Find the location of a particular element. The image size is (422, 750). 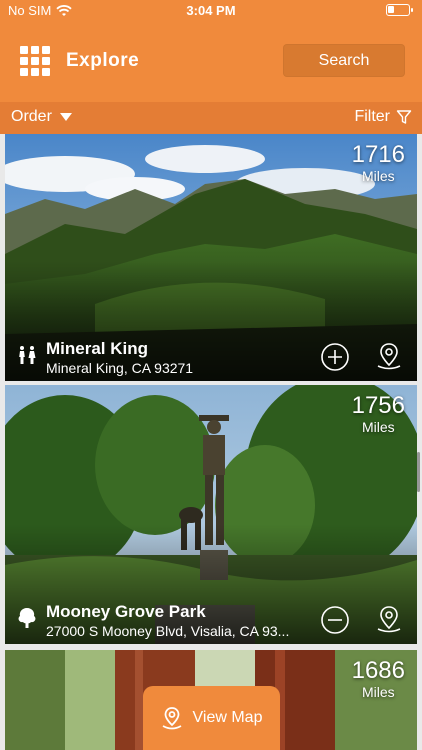

battery-icon is located at coordinates (399, 10).